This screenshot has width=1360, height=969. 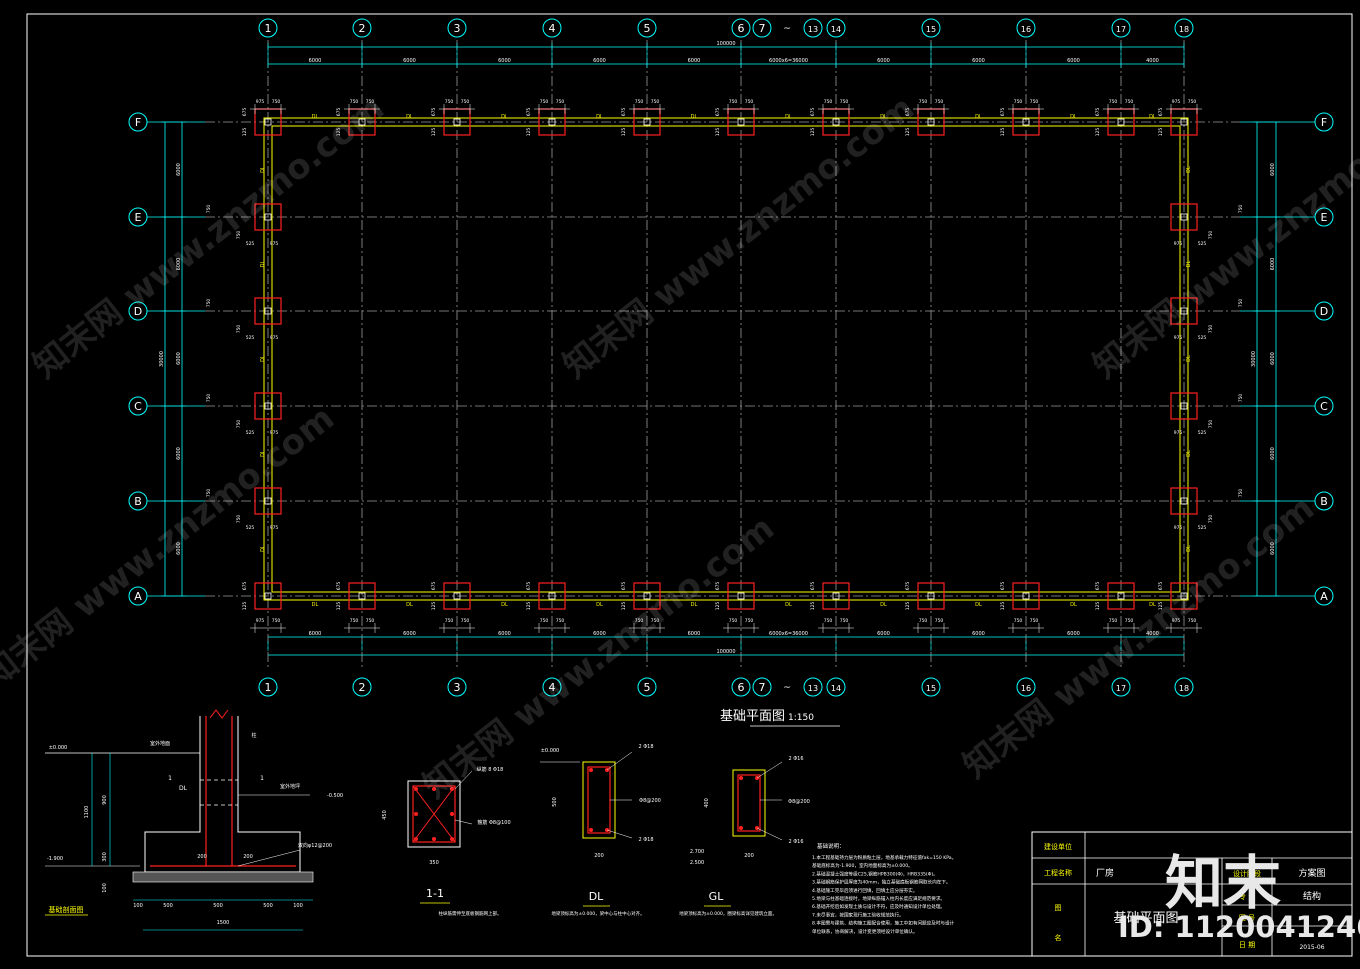 I want to click on axis-bubble-label: 14, so click(x=836, y=29).